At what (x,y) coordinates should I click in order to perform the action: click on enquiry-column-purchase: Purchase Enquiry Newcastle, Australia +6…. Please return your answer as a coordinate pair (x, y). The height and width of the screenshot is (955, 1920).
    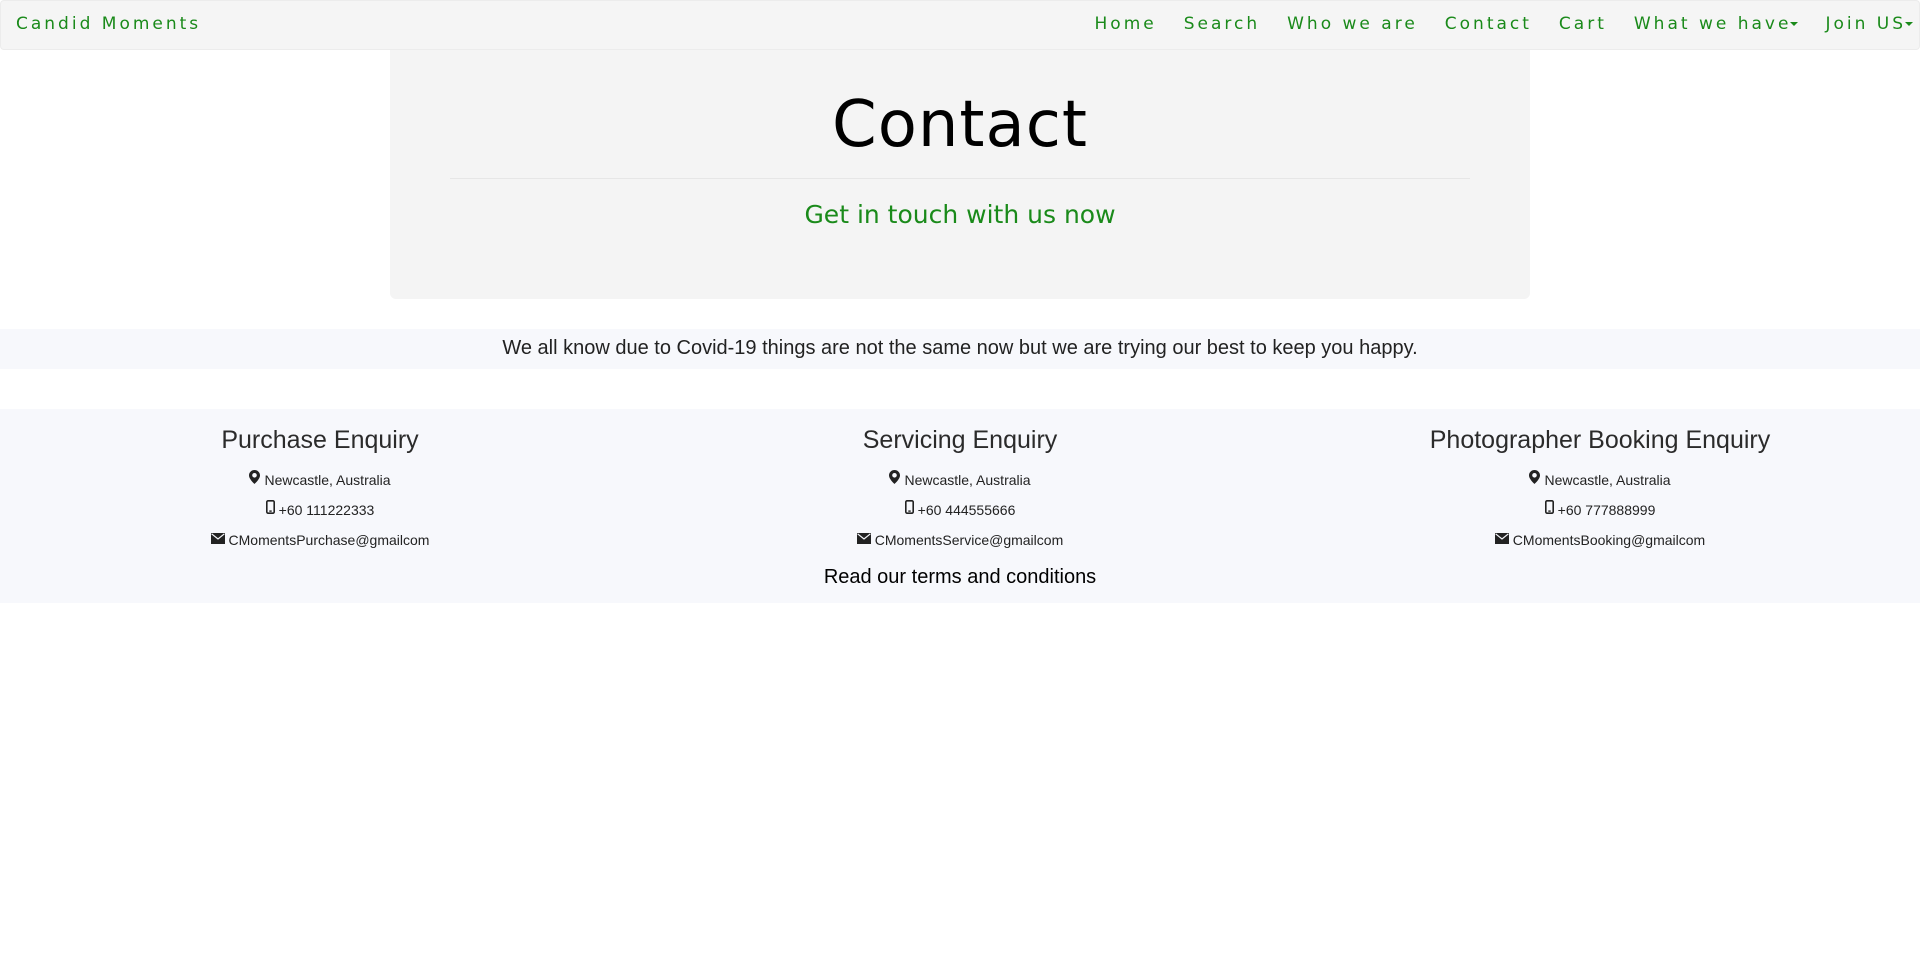
    Looking at the image, I should click on (320, 490).